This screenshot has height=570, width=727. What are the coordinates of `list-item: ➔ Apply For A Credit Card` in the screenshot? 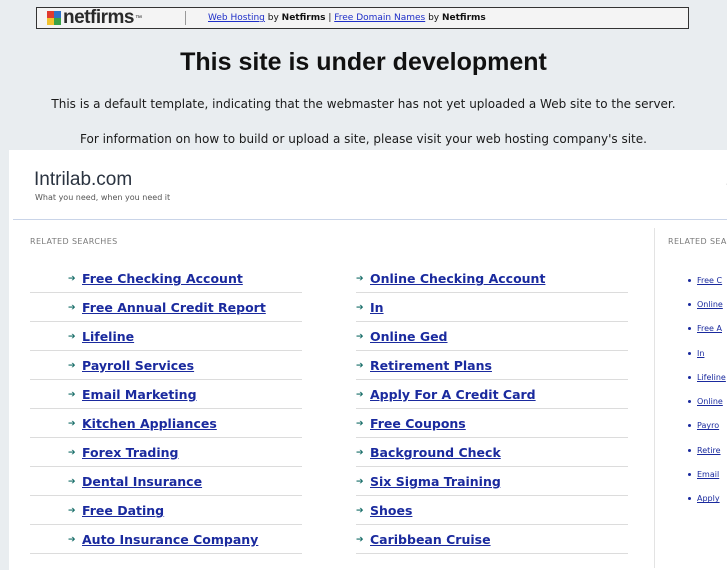 It's located at (492, 395).